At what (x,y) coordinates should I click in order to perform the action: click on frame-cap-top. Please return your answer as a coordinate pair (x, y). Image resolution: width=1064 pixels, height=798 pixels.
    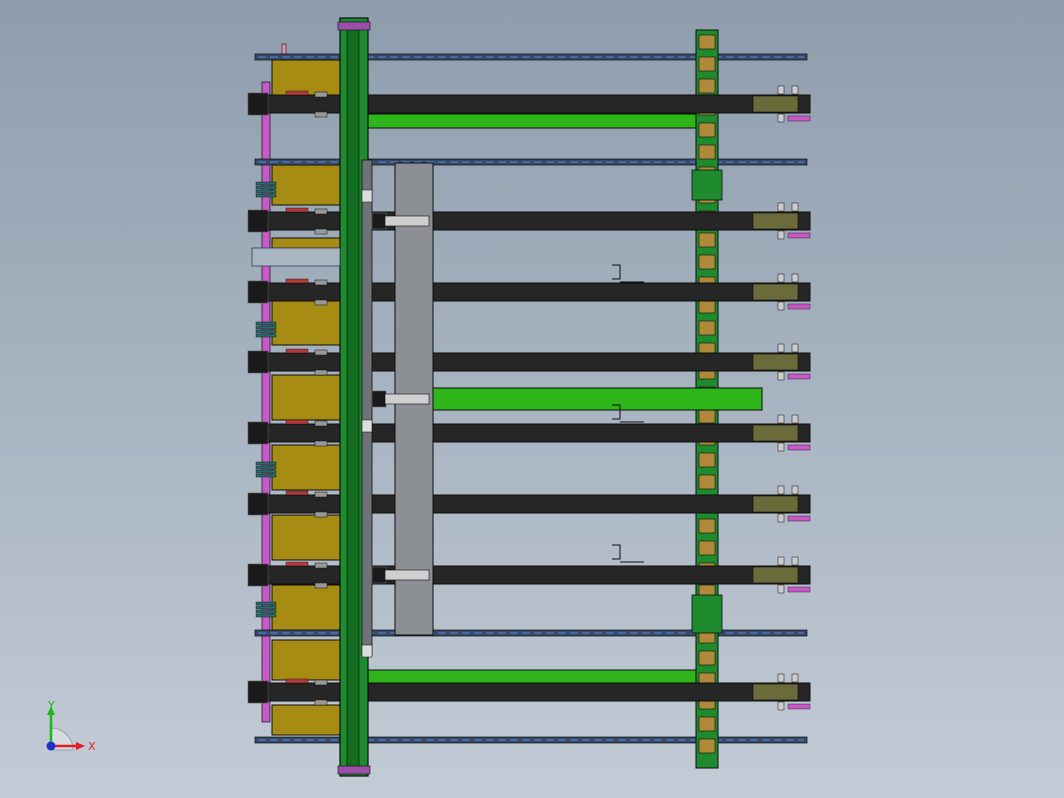
    Looking at the image, I should click on (354, 26).